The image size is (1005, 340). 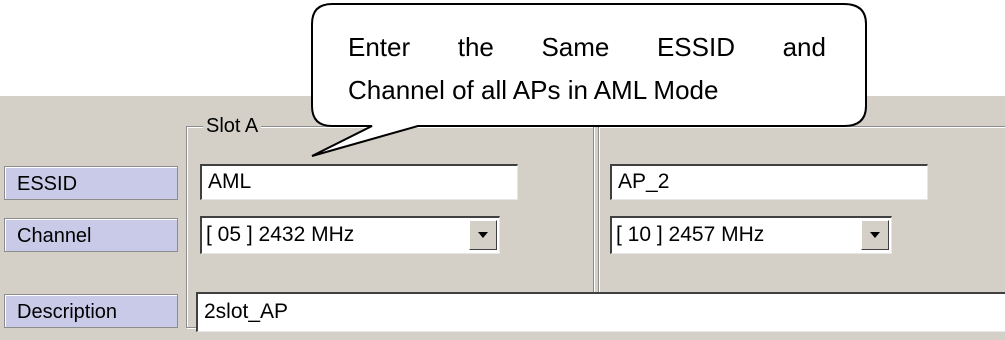 I want to click on callout-word: and, so click(x=804, y=47).